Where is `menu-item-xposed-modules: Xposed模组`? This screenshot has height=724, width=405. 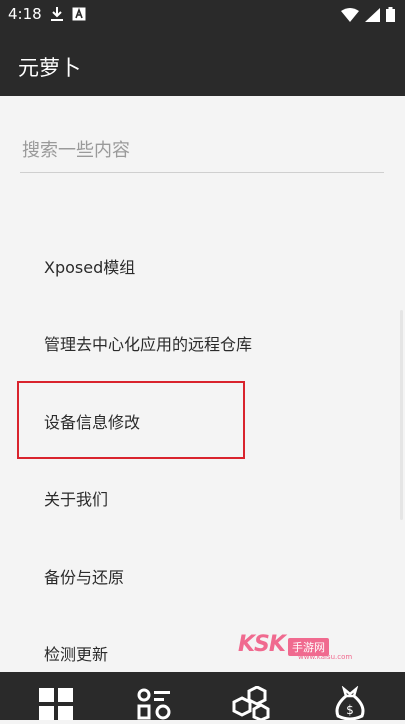 menu-item-xposed-modules: Xposed模组 is located at coordinates (202, 266).